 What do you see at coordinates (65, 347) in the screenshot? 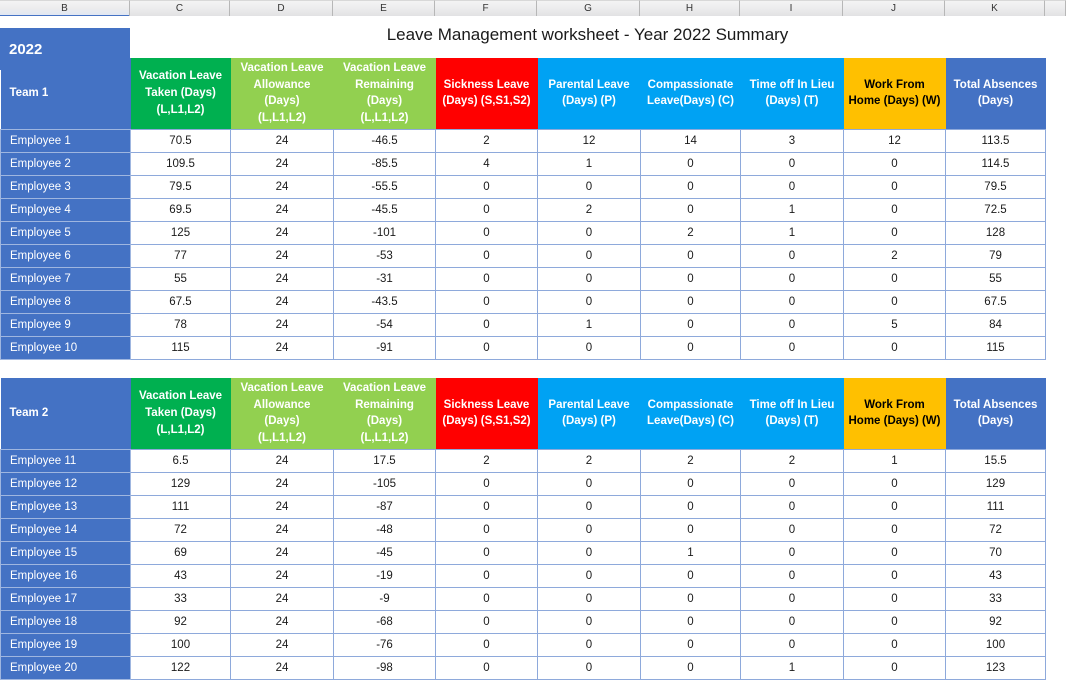
I see `employee-name-cell: Employee 10` at bounding box center [65, 347].